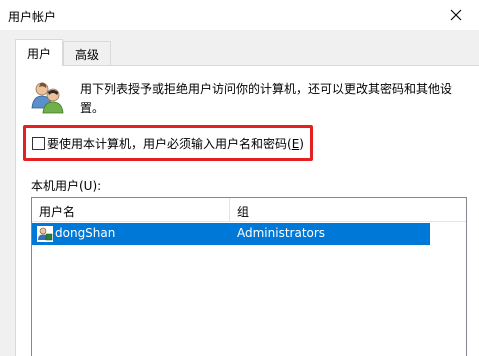 The image size is (479, 356). I want to click on close-icon, so click(456, 15).